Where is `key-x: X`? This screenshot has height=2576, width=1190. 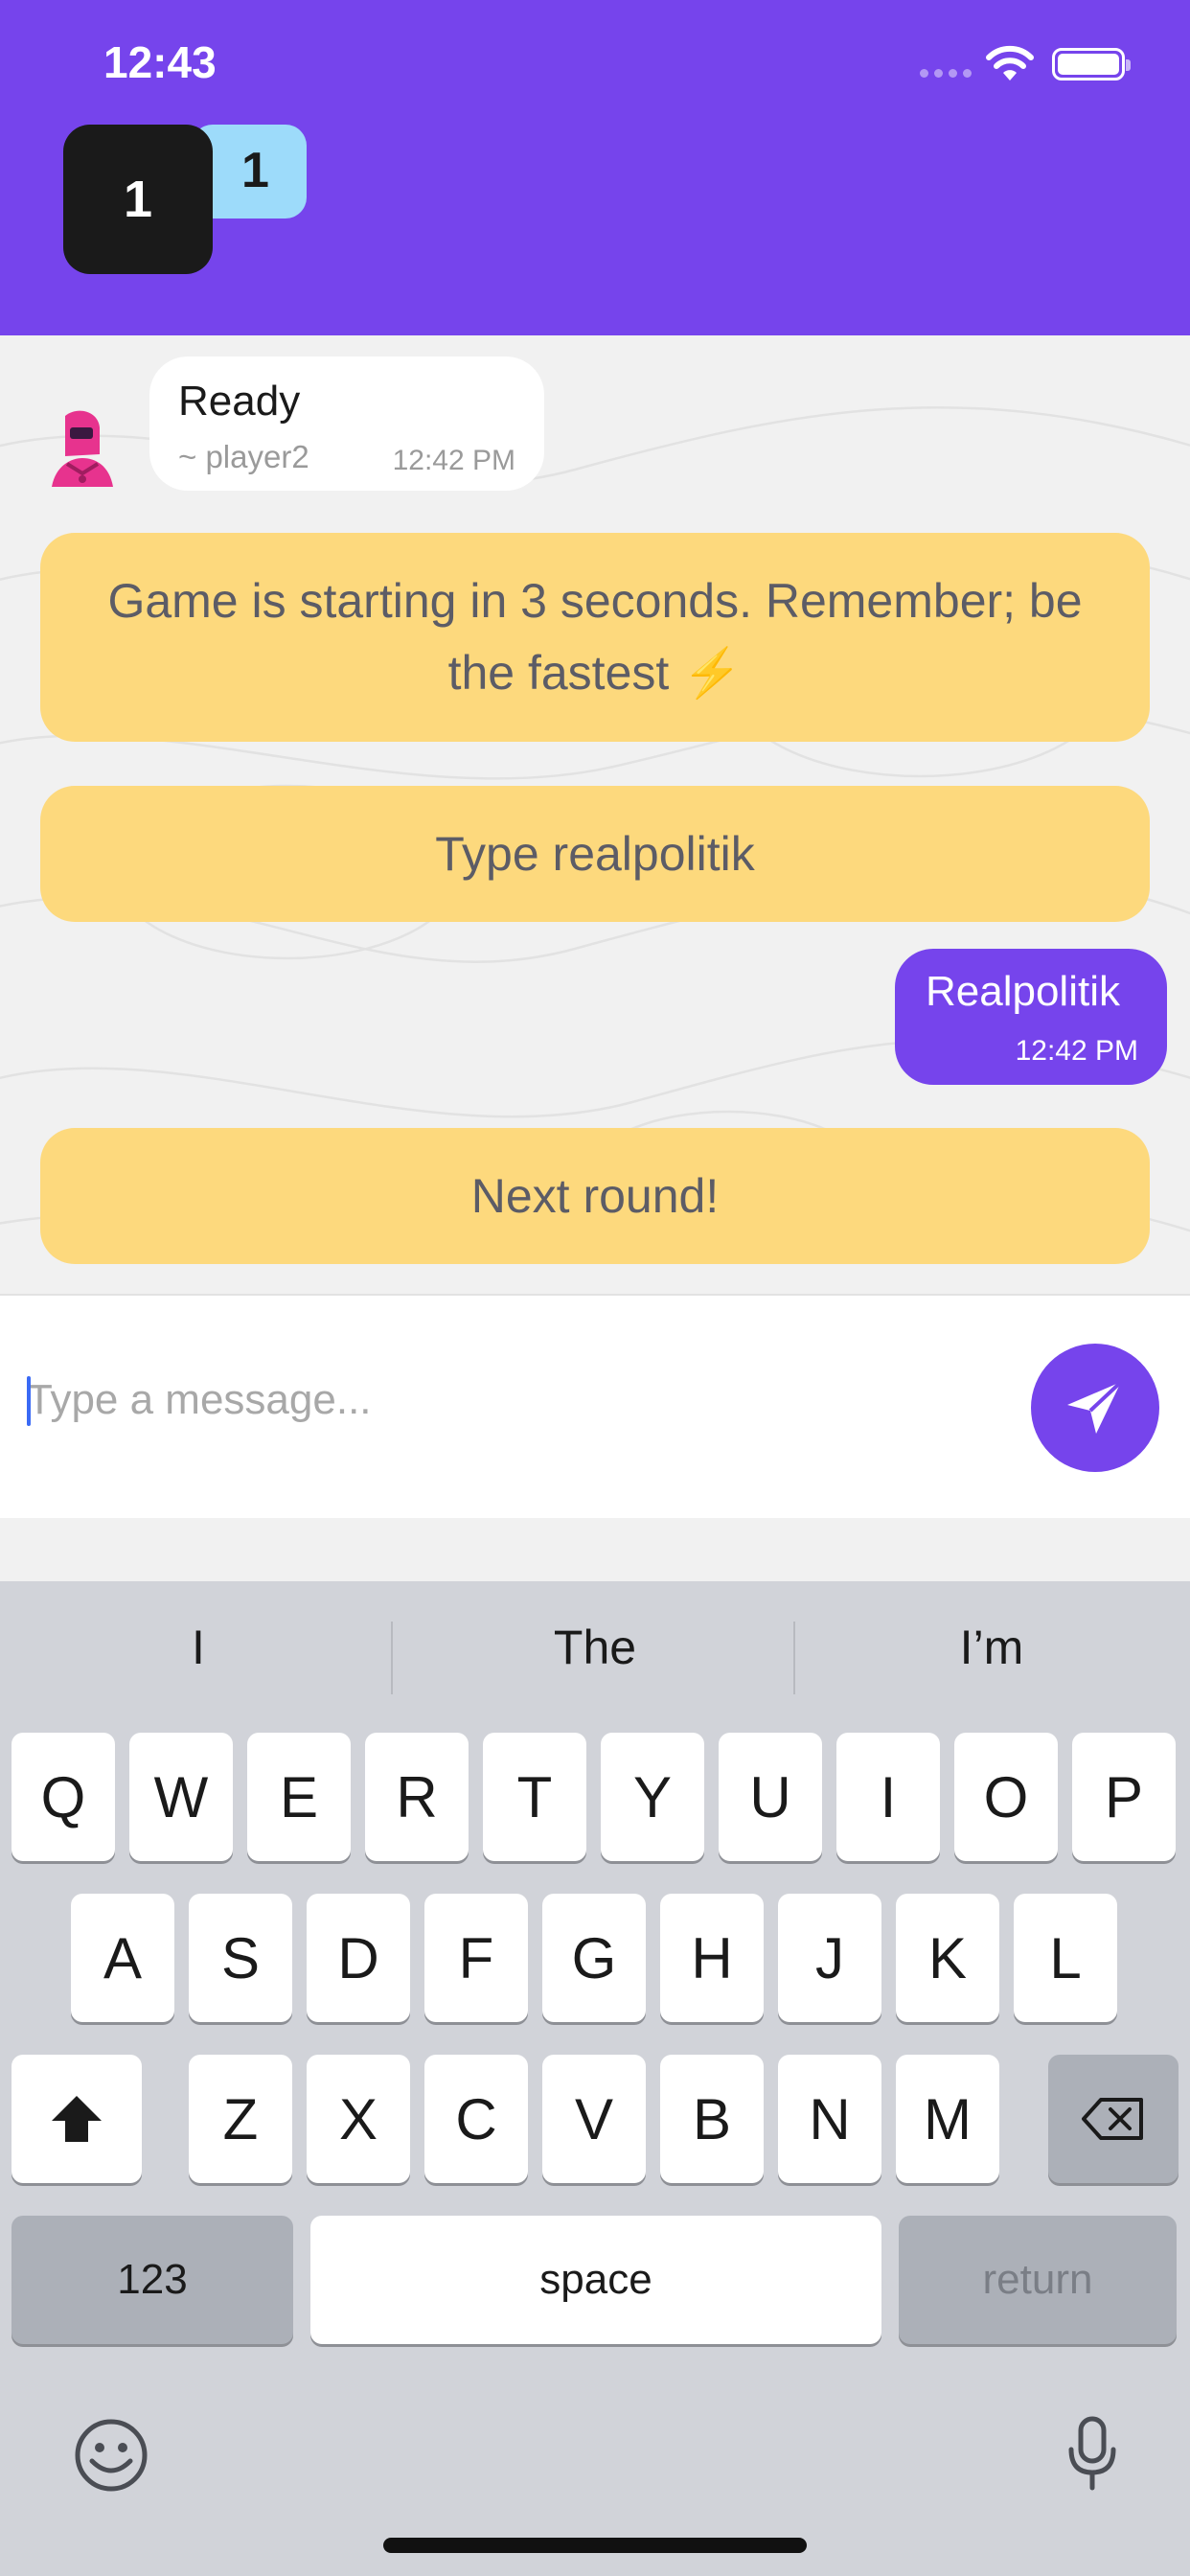 key-x: X is located at coordinates (358, 2119).